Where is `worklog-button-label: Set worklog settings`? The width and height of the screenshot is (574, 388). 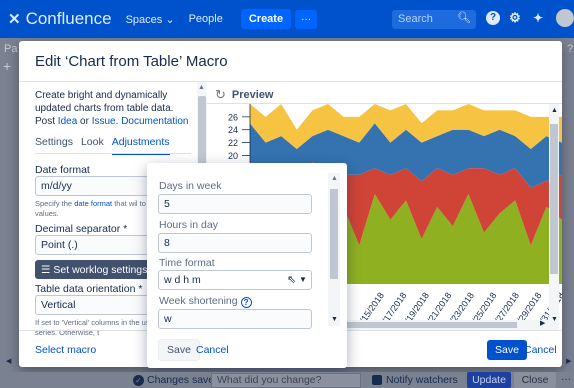 worklog-button-label: Set worklog settings is located at coordinates (100, 269).